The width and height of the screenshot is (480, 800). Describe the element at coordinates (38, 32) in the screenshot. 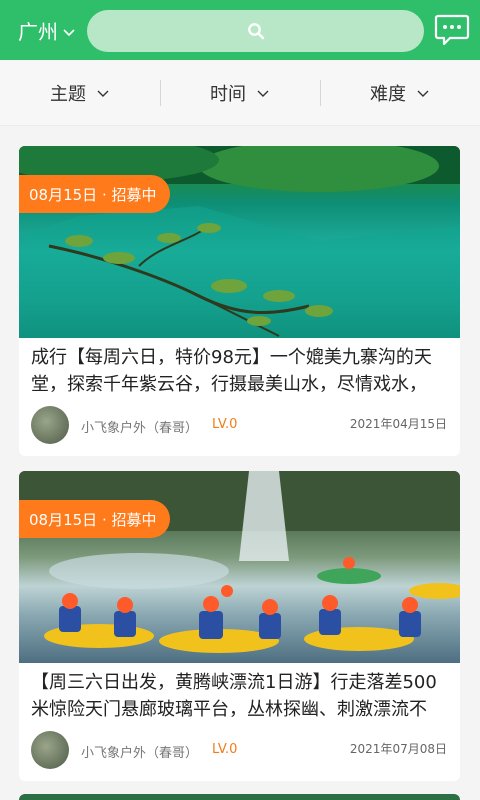

I see `city-label: 广州` at that location.